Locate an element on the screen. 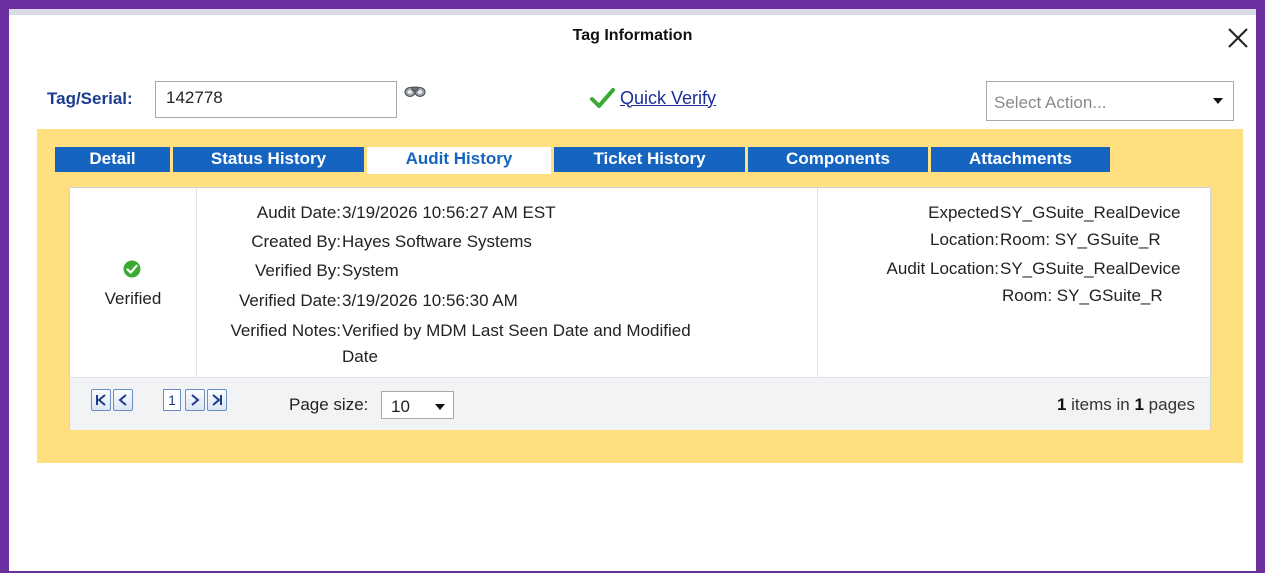  audit-date-value: 3/19/2026 10:56:27 AM EST is located at coordinates (449, 212).